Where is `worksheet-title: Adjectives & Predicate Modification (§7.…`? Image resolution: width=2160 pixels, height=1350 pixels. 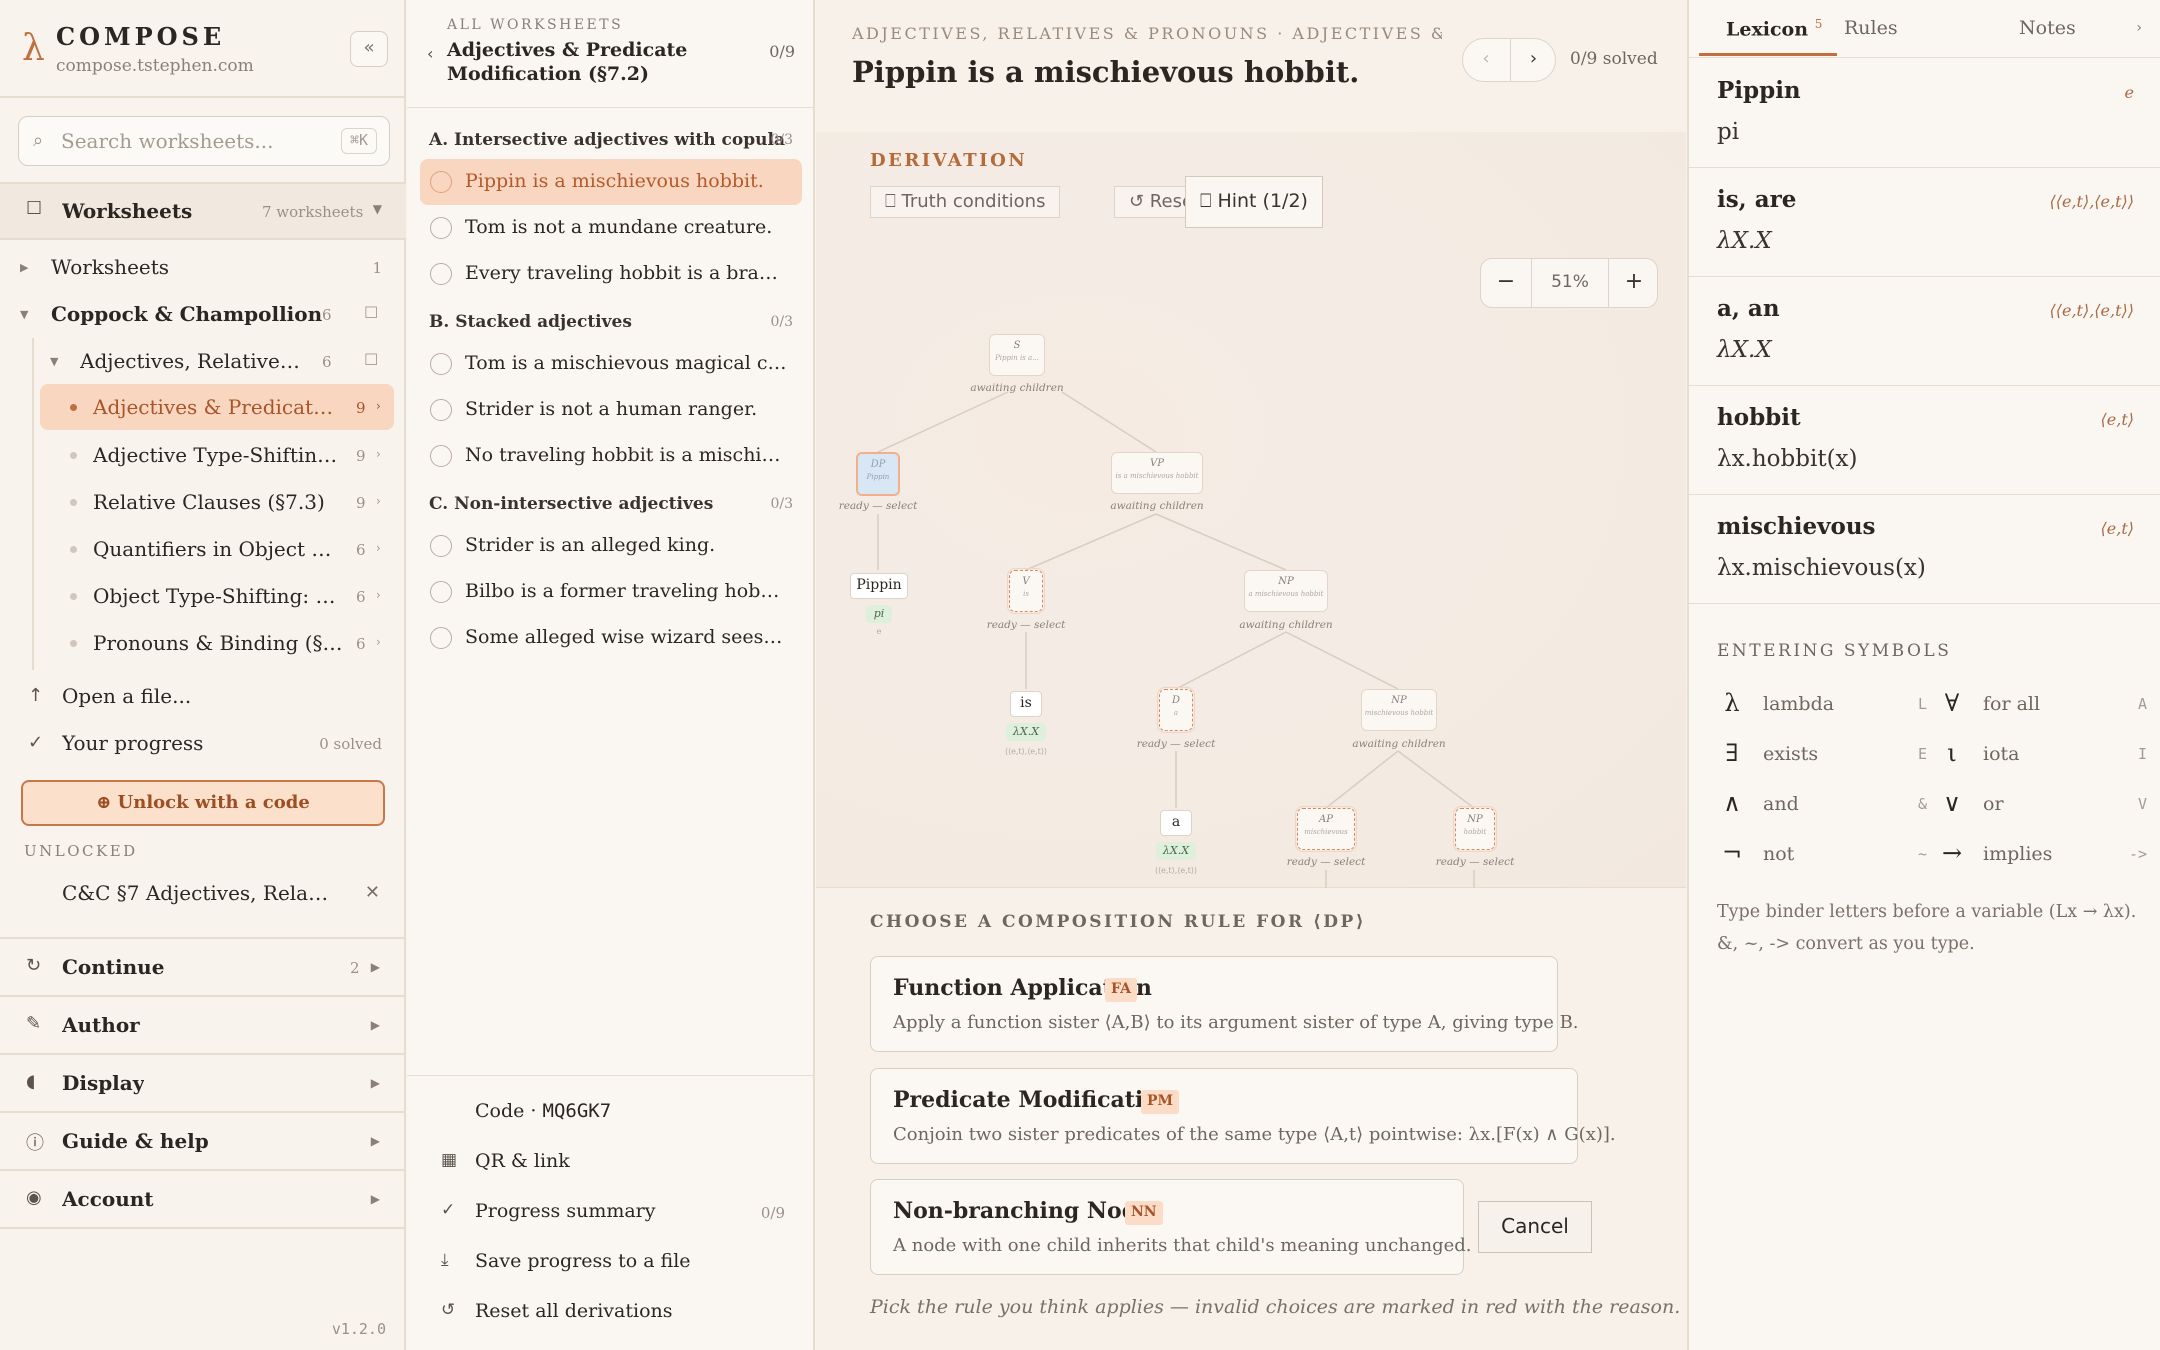
worksheet-title: Adjectives & Predicate Modification (§7.… is located at coordinates (567, 62).